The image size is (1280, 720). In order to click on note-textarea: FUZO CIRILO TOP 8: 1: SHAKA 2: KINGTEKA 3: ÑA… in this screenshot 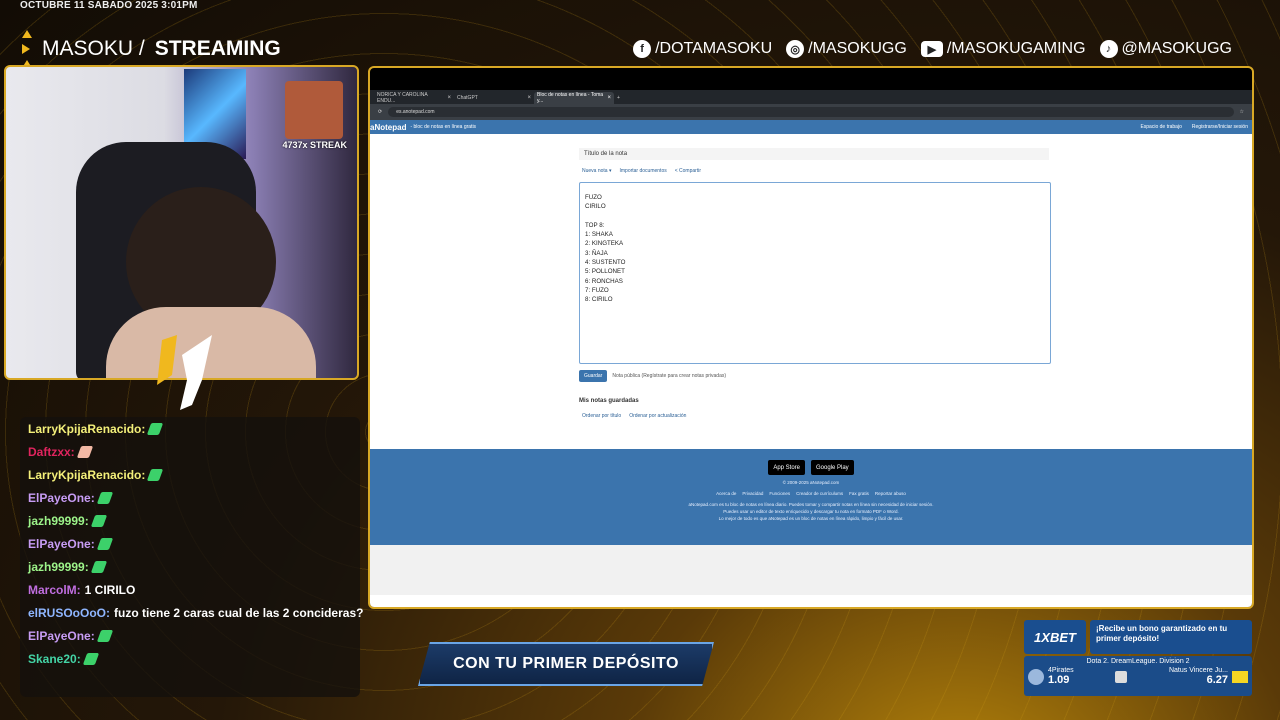, I will do `click(815, 273)`.